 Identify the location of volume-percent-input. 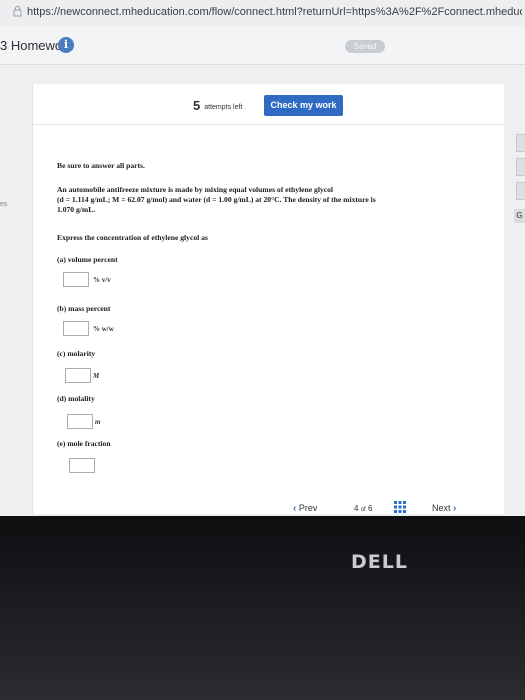
(76, 279).